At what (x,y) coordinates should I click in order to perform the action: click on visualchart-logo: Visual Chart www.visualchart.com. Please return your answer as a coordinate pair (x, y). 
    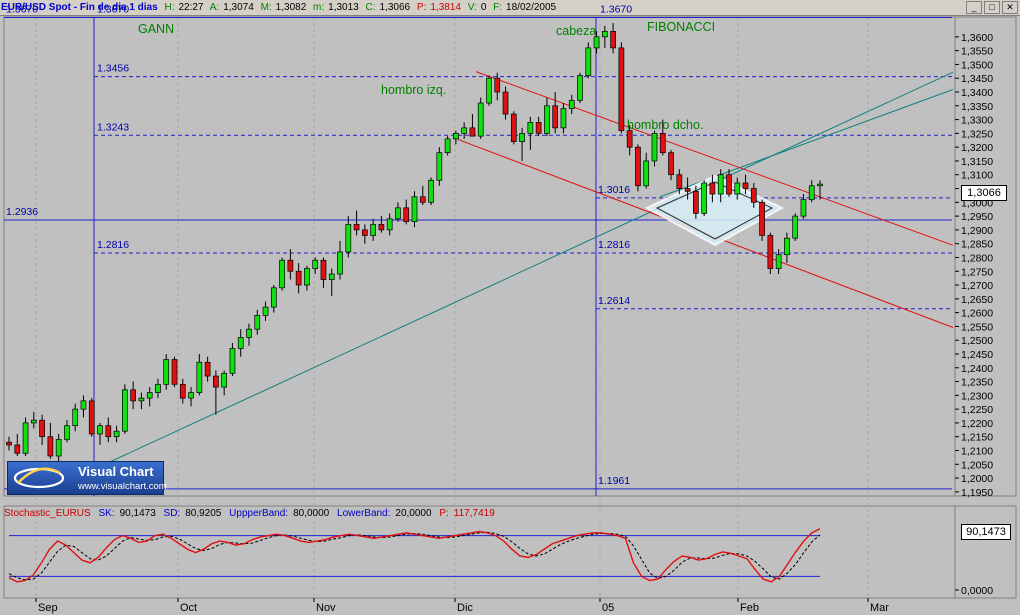
    Looking at the image, I should click on (87, 478).